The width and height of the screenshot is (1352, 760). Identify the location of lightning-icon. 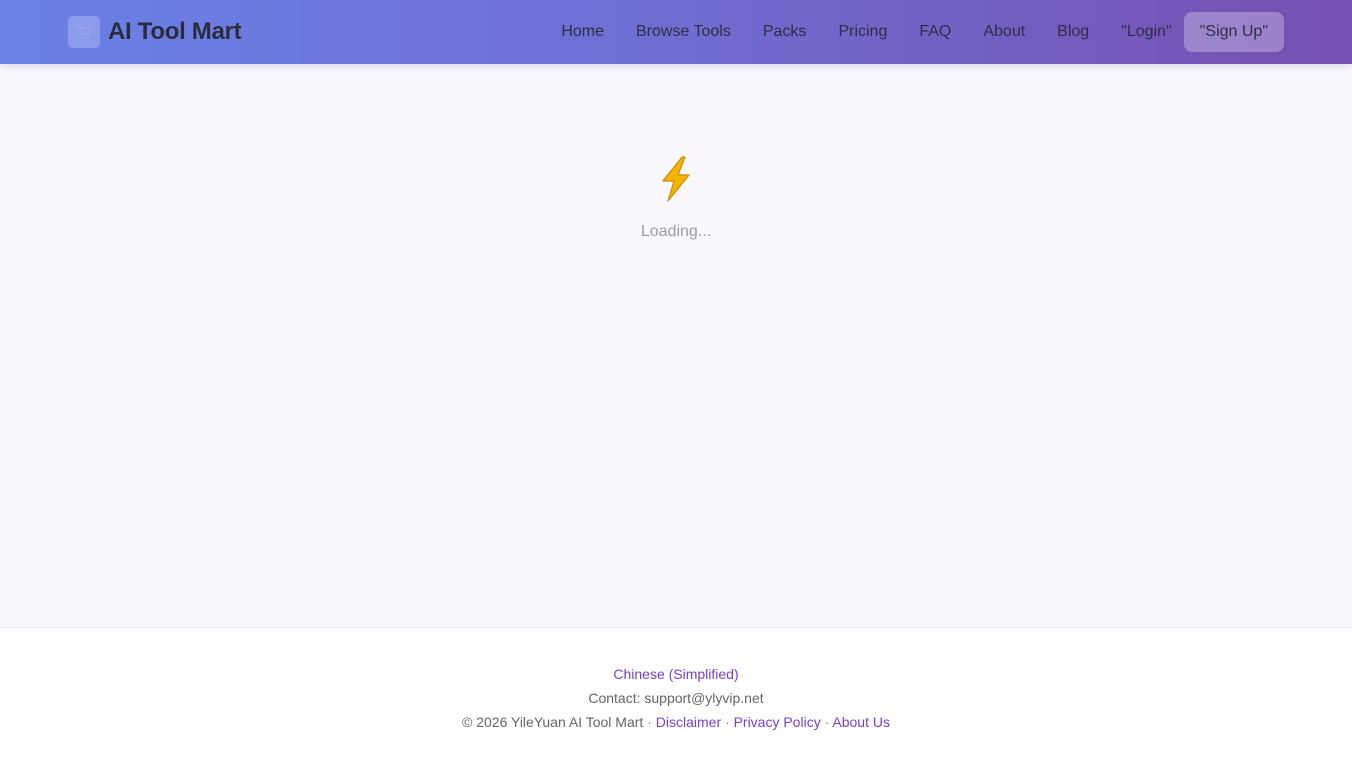
(676, 181).